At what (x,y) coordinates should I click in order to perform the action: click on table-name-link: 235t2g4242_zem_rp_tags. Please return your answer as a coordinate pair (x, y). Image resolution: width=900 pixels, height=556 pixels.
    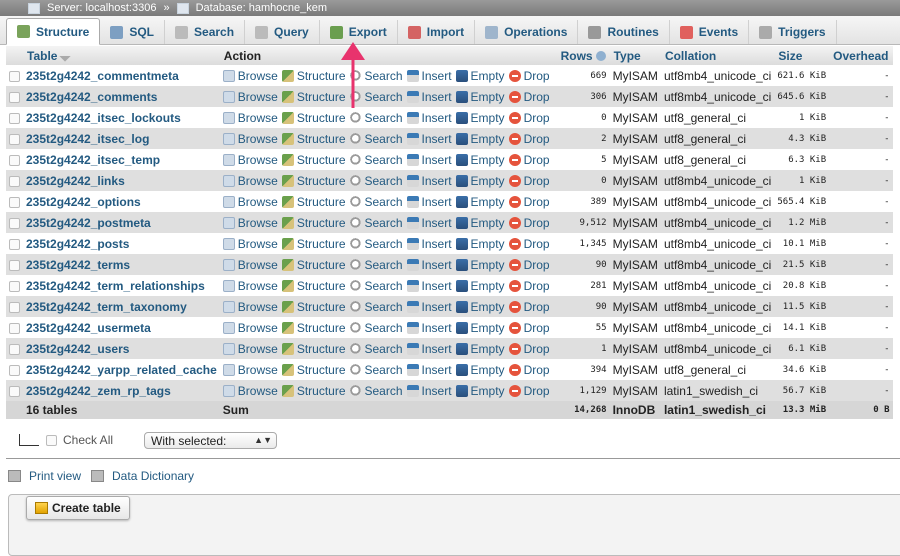
    Looking at the image, I should click on (98, 391).